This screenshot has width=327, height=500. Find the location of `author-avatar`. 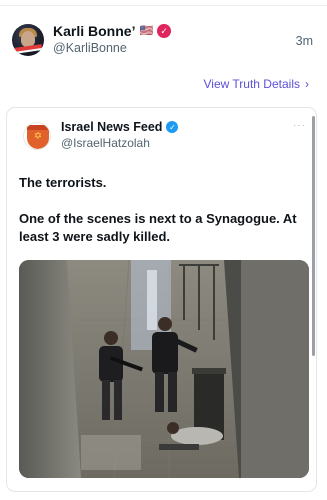

author-avatar is located at coordinates (28, 40).